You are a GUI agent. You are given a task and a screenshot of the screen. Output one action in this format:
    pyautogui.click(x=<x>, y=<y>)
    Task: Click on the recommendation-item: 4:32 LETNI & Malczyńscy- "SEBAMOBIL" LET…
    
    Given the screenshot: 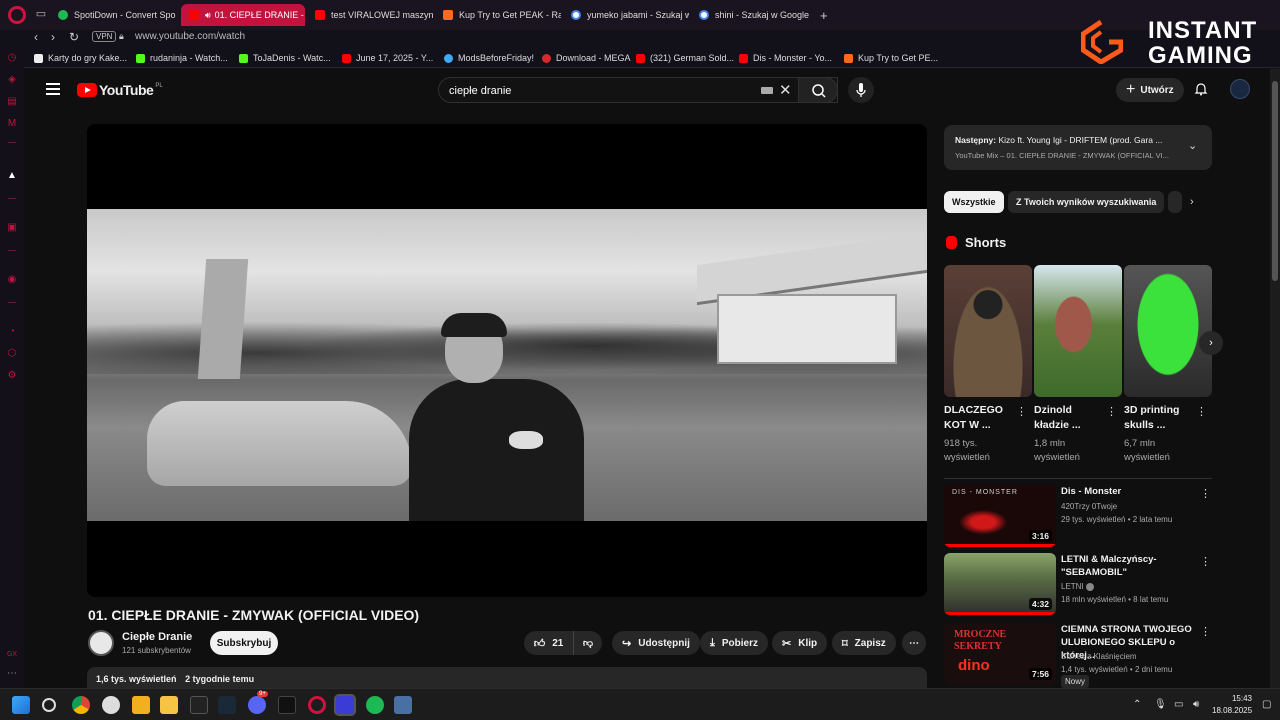 What is the action you would take?
    pyautogui.click(x=1078, y=585)
    